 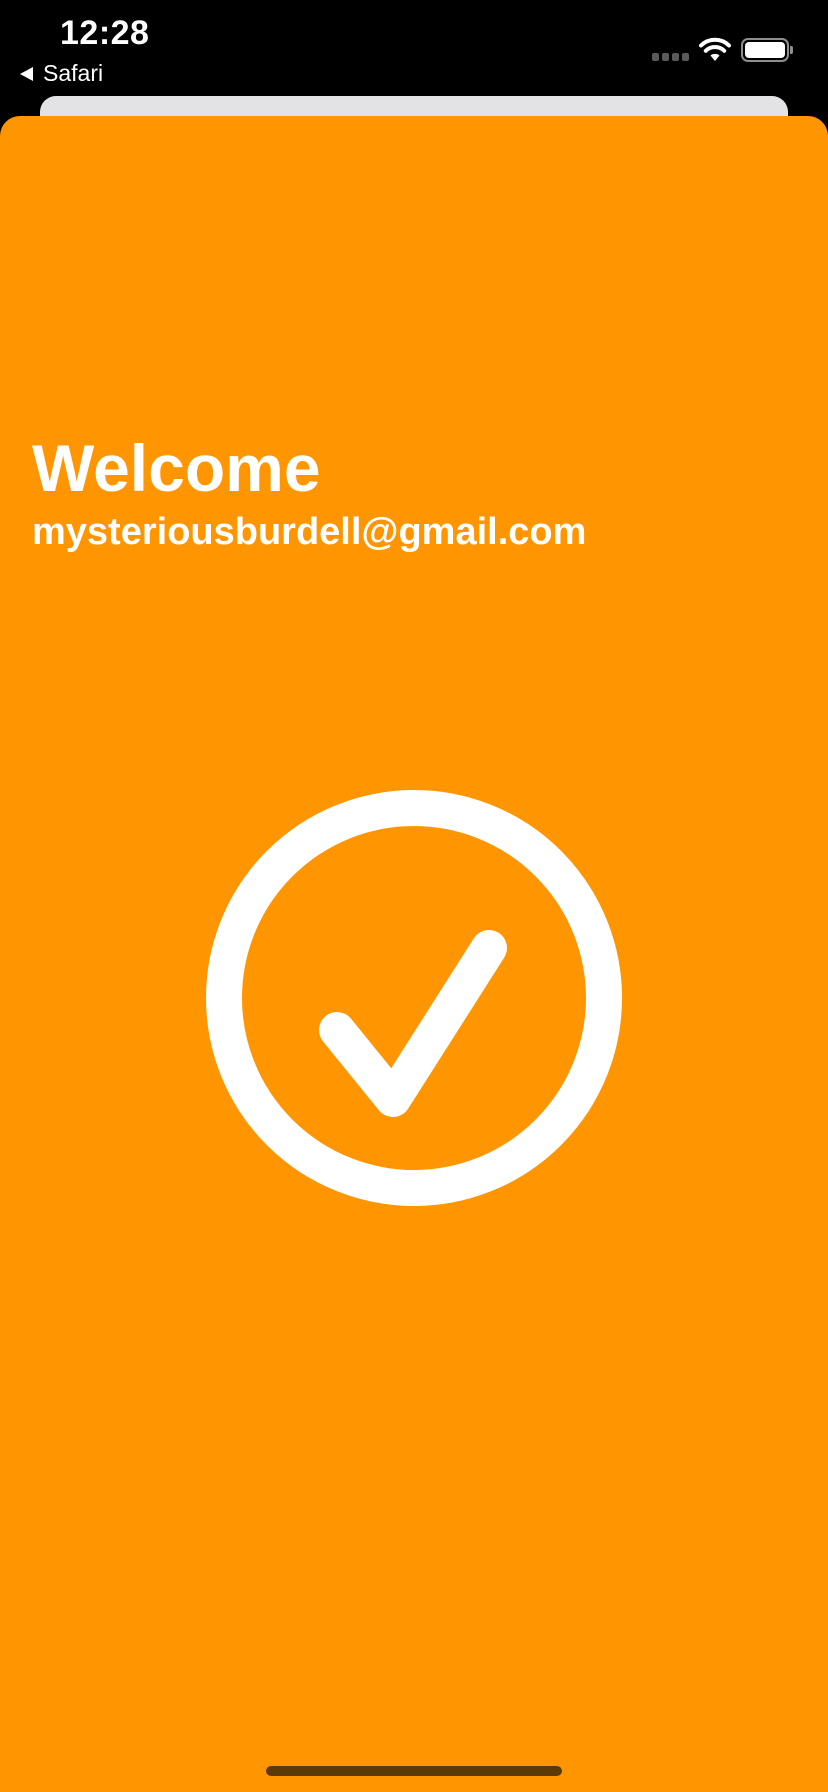 I want to click on back-arrow-icon, so click(x=26, y=73).